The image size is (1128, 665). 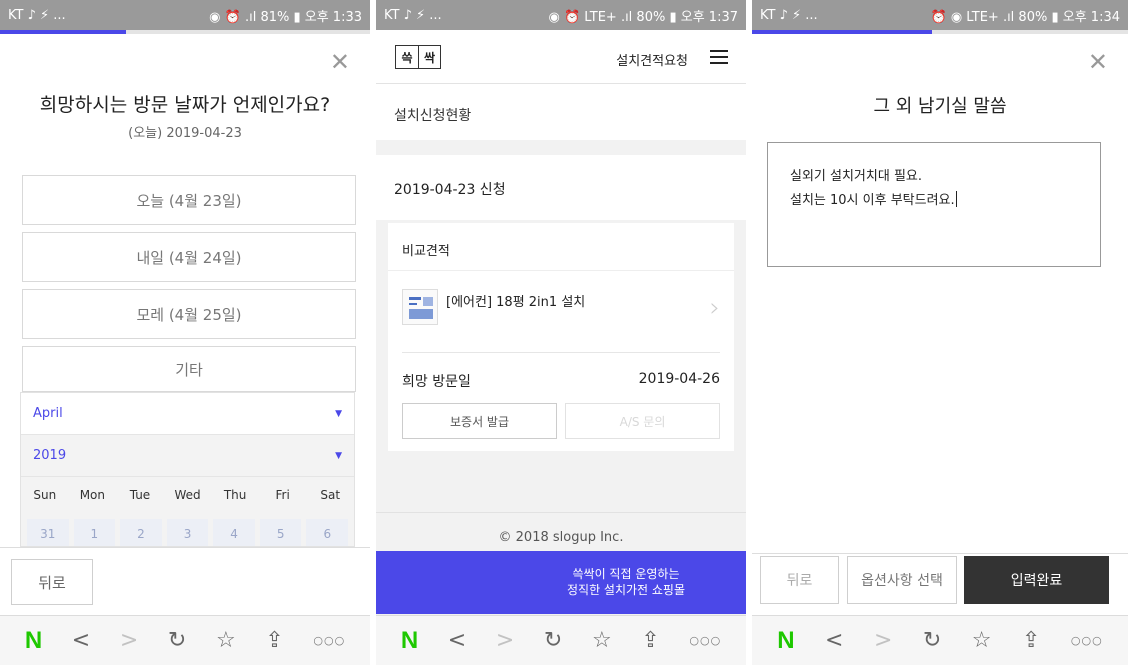 What do you see at coordinates (561, 582) in the screenshot?
I see `shop-banner: 쓱싹이 직접 운영하는 정직한 설치가전 쇼핑몰` at bounding box center [561, 582].